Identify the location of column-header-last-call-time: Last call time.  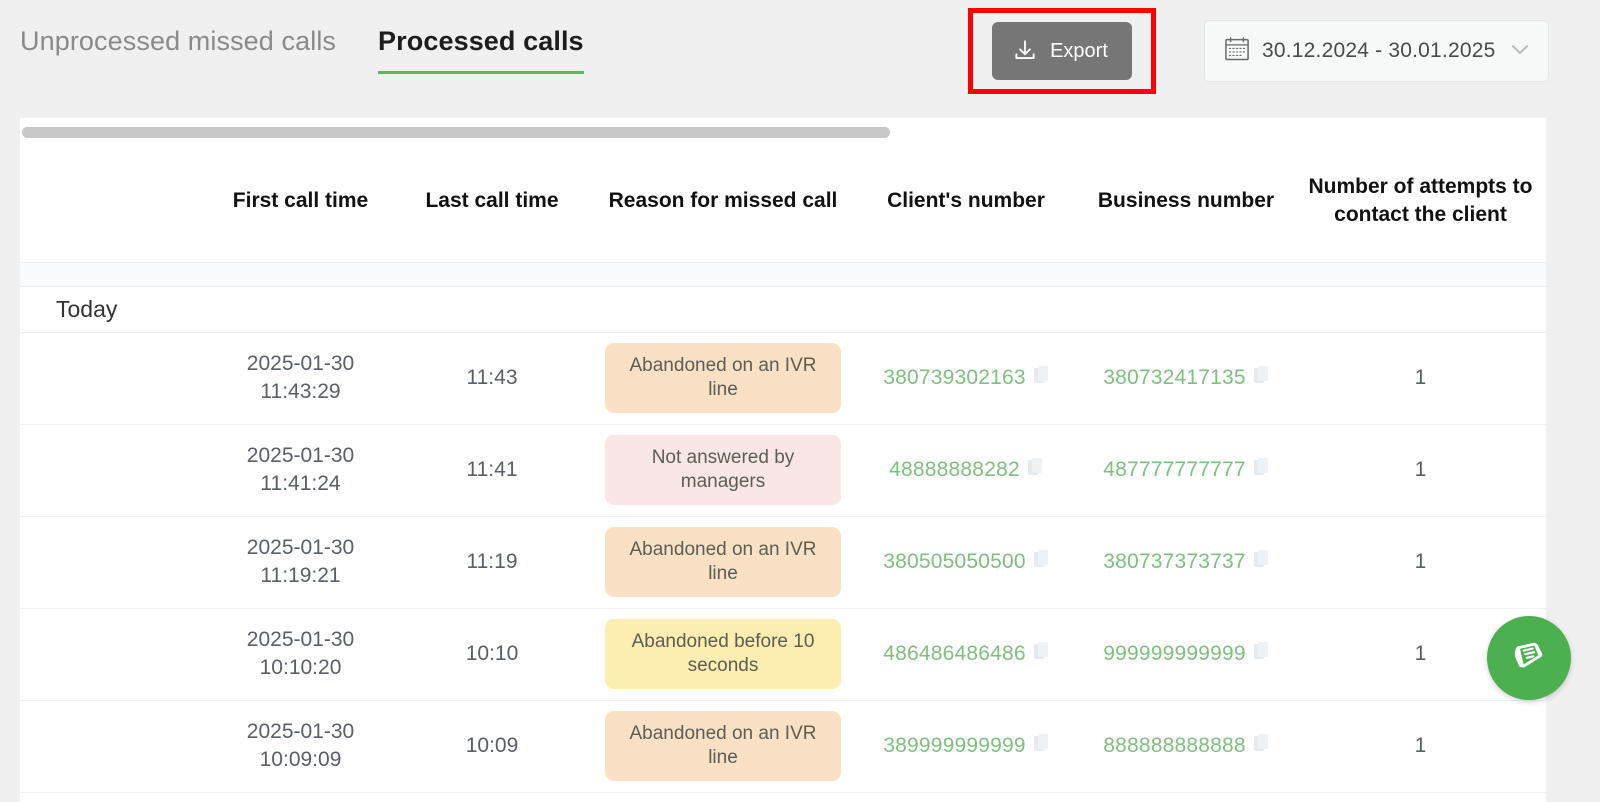
(492, 201).